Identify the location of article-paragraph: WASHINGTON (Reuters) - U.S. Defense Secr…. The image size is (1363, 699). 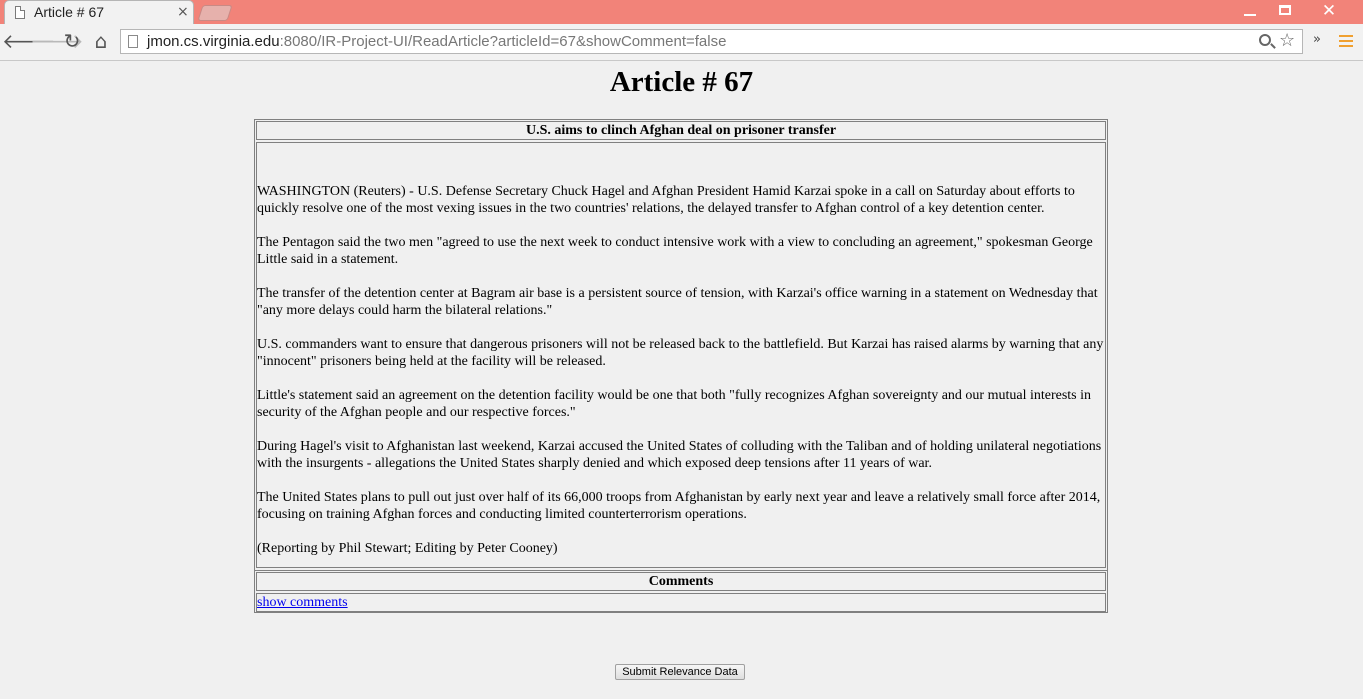
(666, 200).